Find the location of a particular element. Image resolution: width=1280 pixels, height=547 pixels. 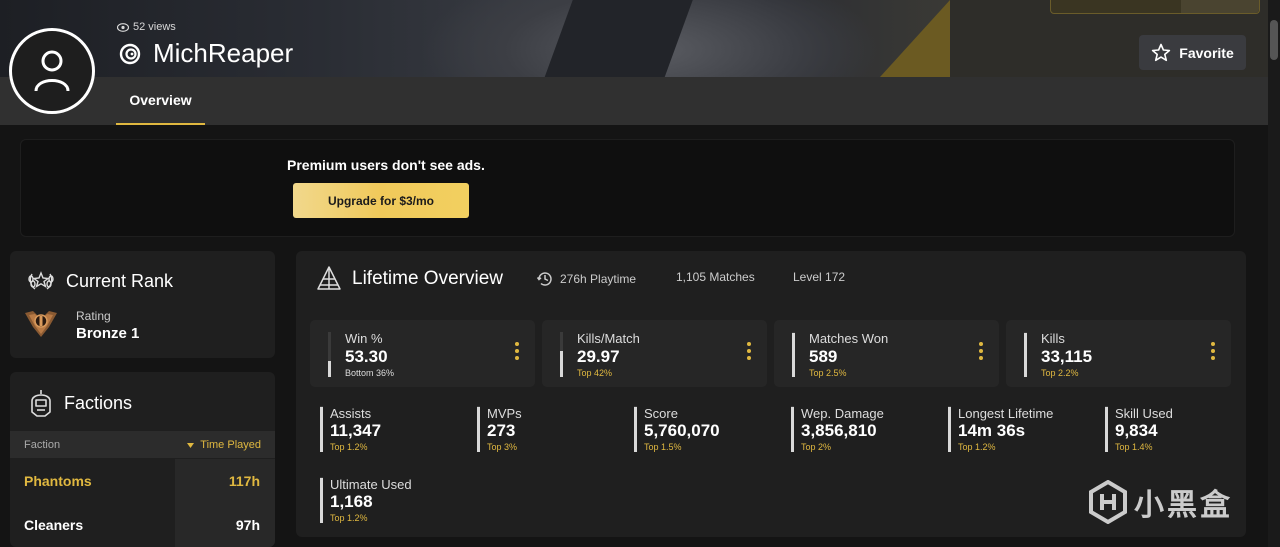

tab-bar: Overview is located at coordinates (640, 101).